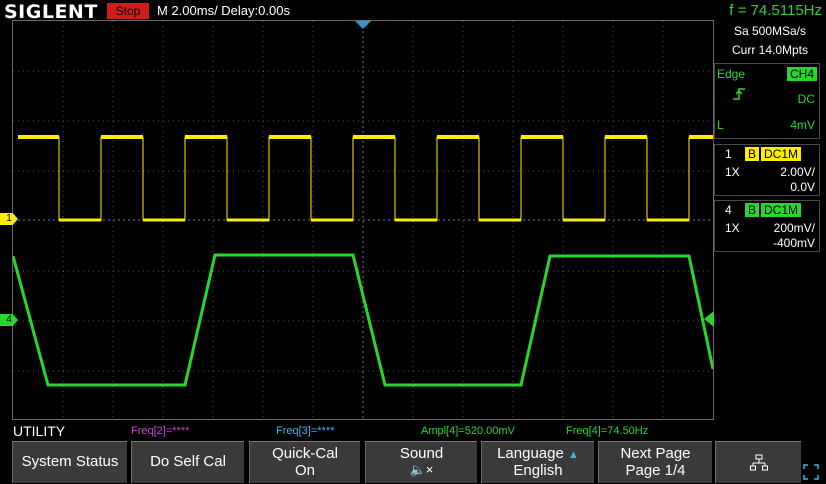 Image resolution: width=826 pixels, height=484 pixels. Describe the element at coordinates (811, 472) in the screenshot. I see `fullscreen-icon` at that location.